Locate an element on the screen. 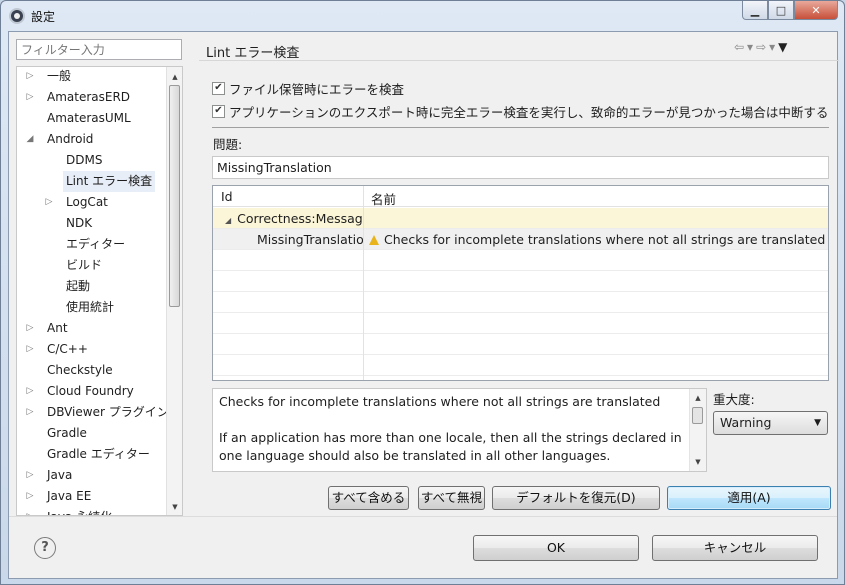  tree-item: ▷ 一般 is located at coordinates (92, 77).